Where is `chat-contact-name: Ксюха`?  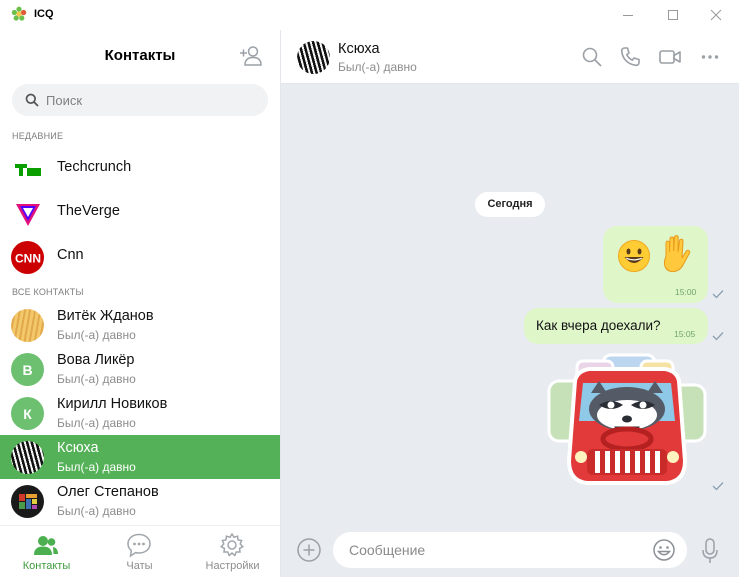 chat-contact-name: Ксюха is located at coordinates (359, 49).